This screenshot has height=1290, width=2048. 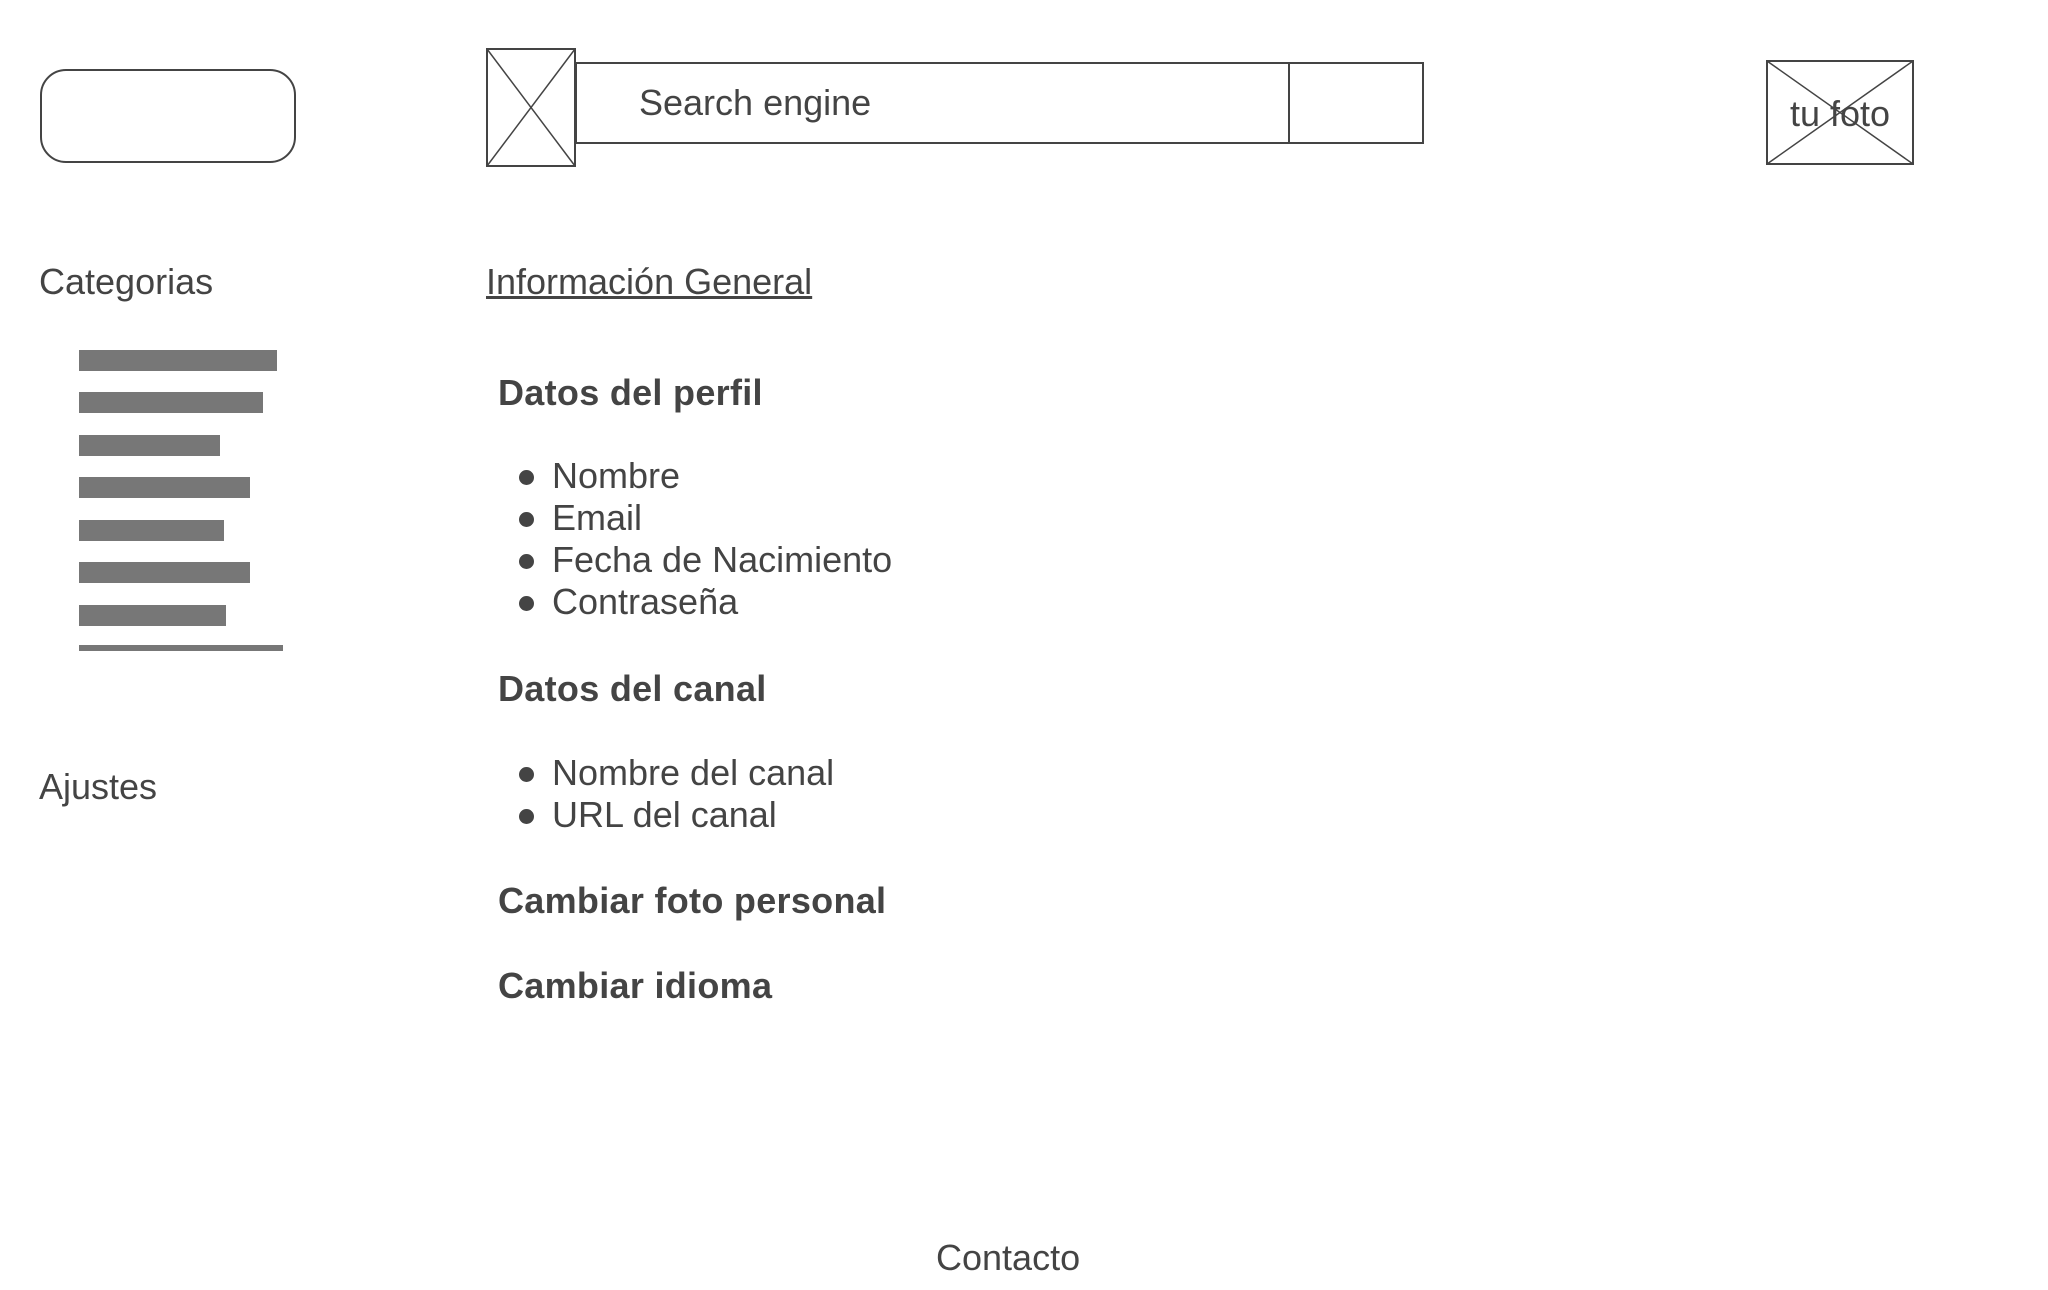 What do you see at coordinates (98, 787) in the screenshot?
I see `settings-link: Ajustes` at bounding box center [98, 787].